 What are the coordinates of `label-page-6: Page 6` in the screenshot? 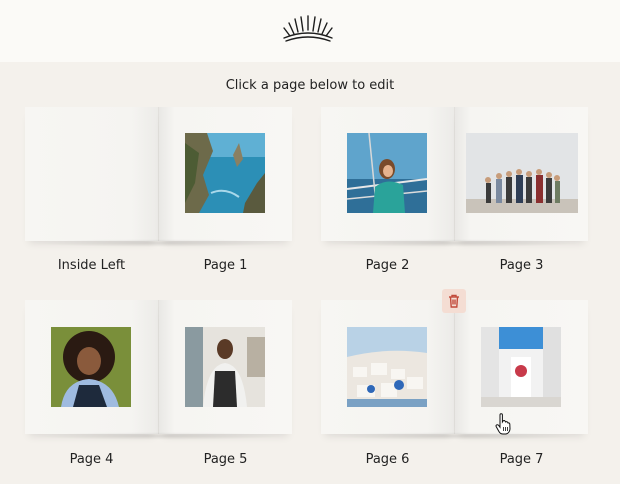 It's located at (387, 459).